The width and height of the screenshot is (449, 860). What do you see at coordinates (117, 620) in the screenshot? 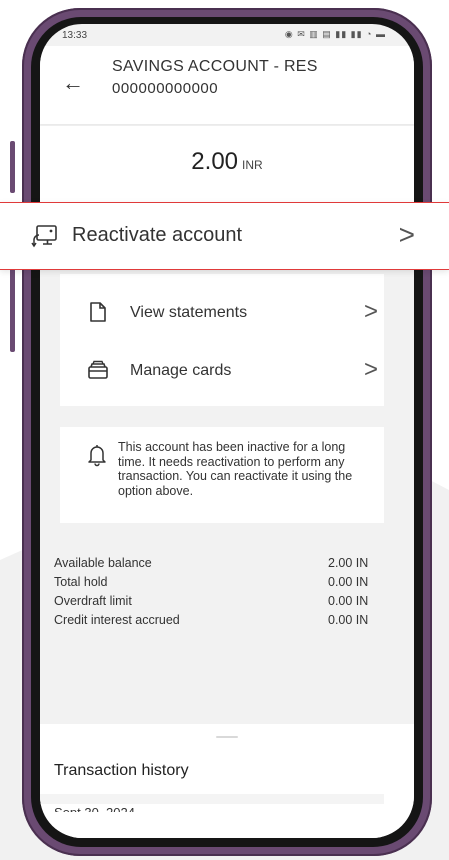
I see `detail-label: Credit interest accrued` at bounding box center [117, 620].